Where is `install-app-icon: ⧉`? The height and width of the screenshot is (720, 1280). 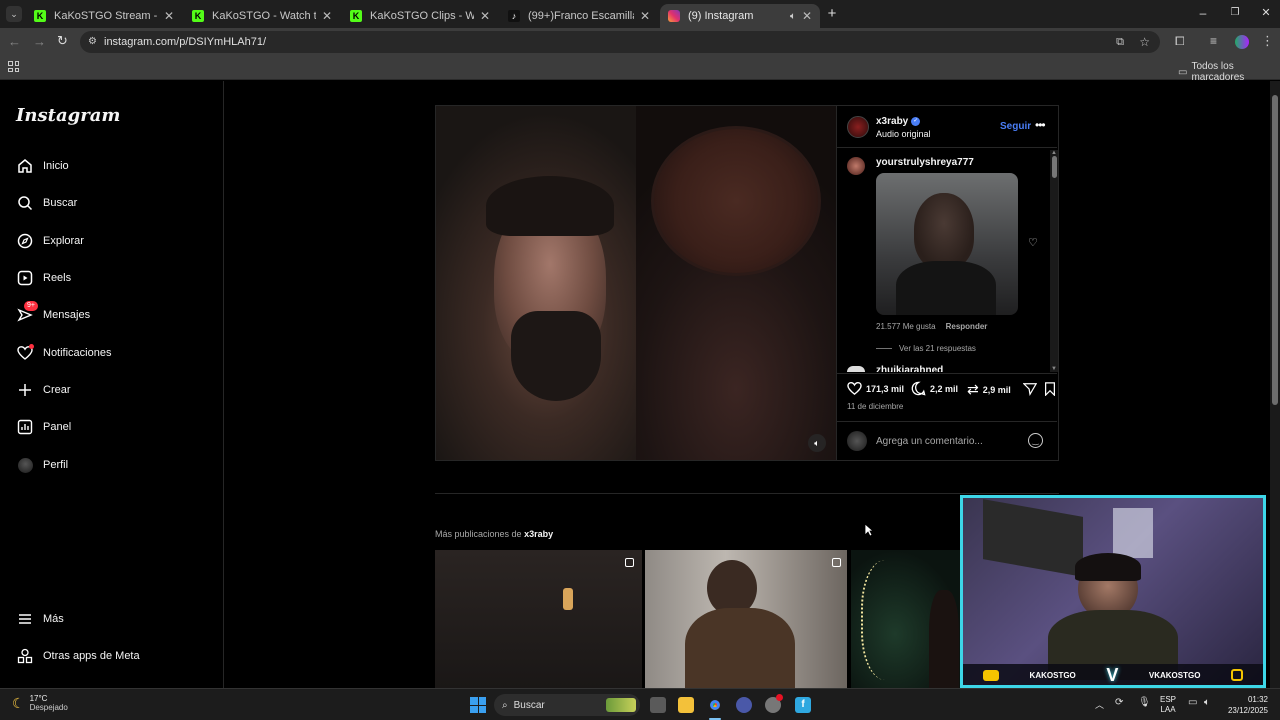 install-app-icon: ⧉ is located at coordinates (1120, 42).